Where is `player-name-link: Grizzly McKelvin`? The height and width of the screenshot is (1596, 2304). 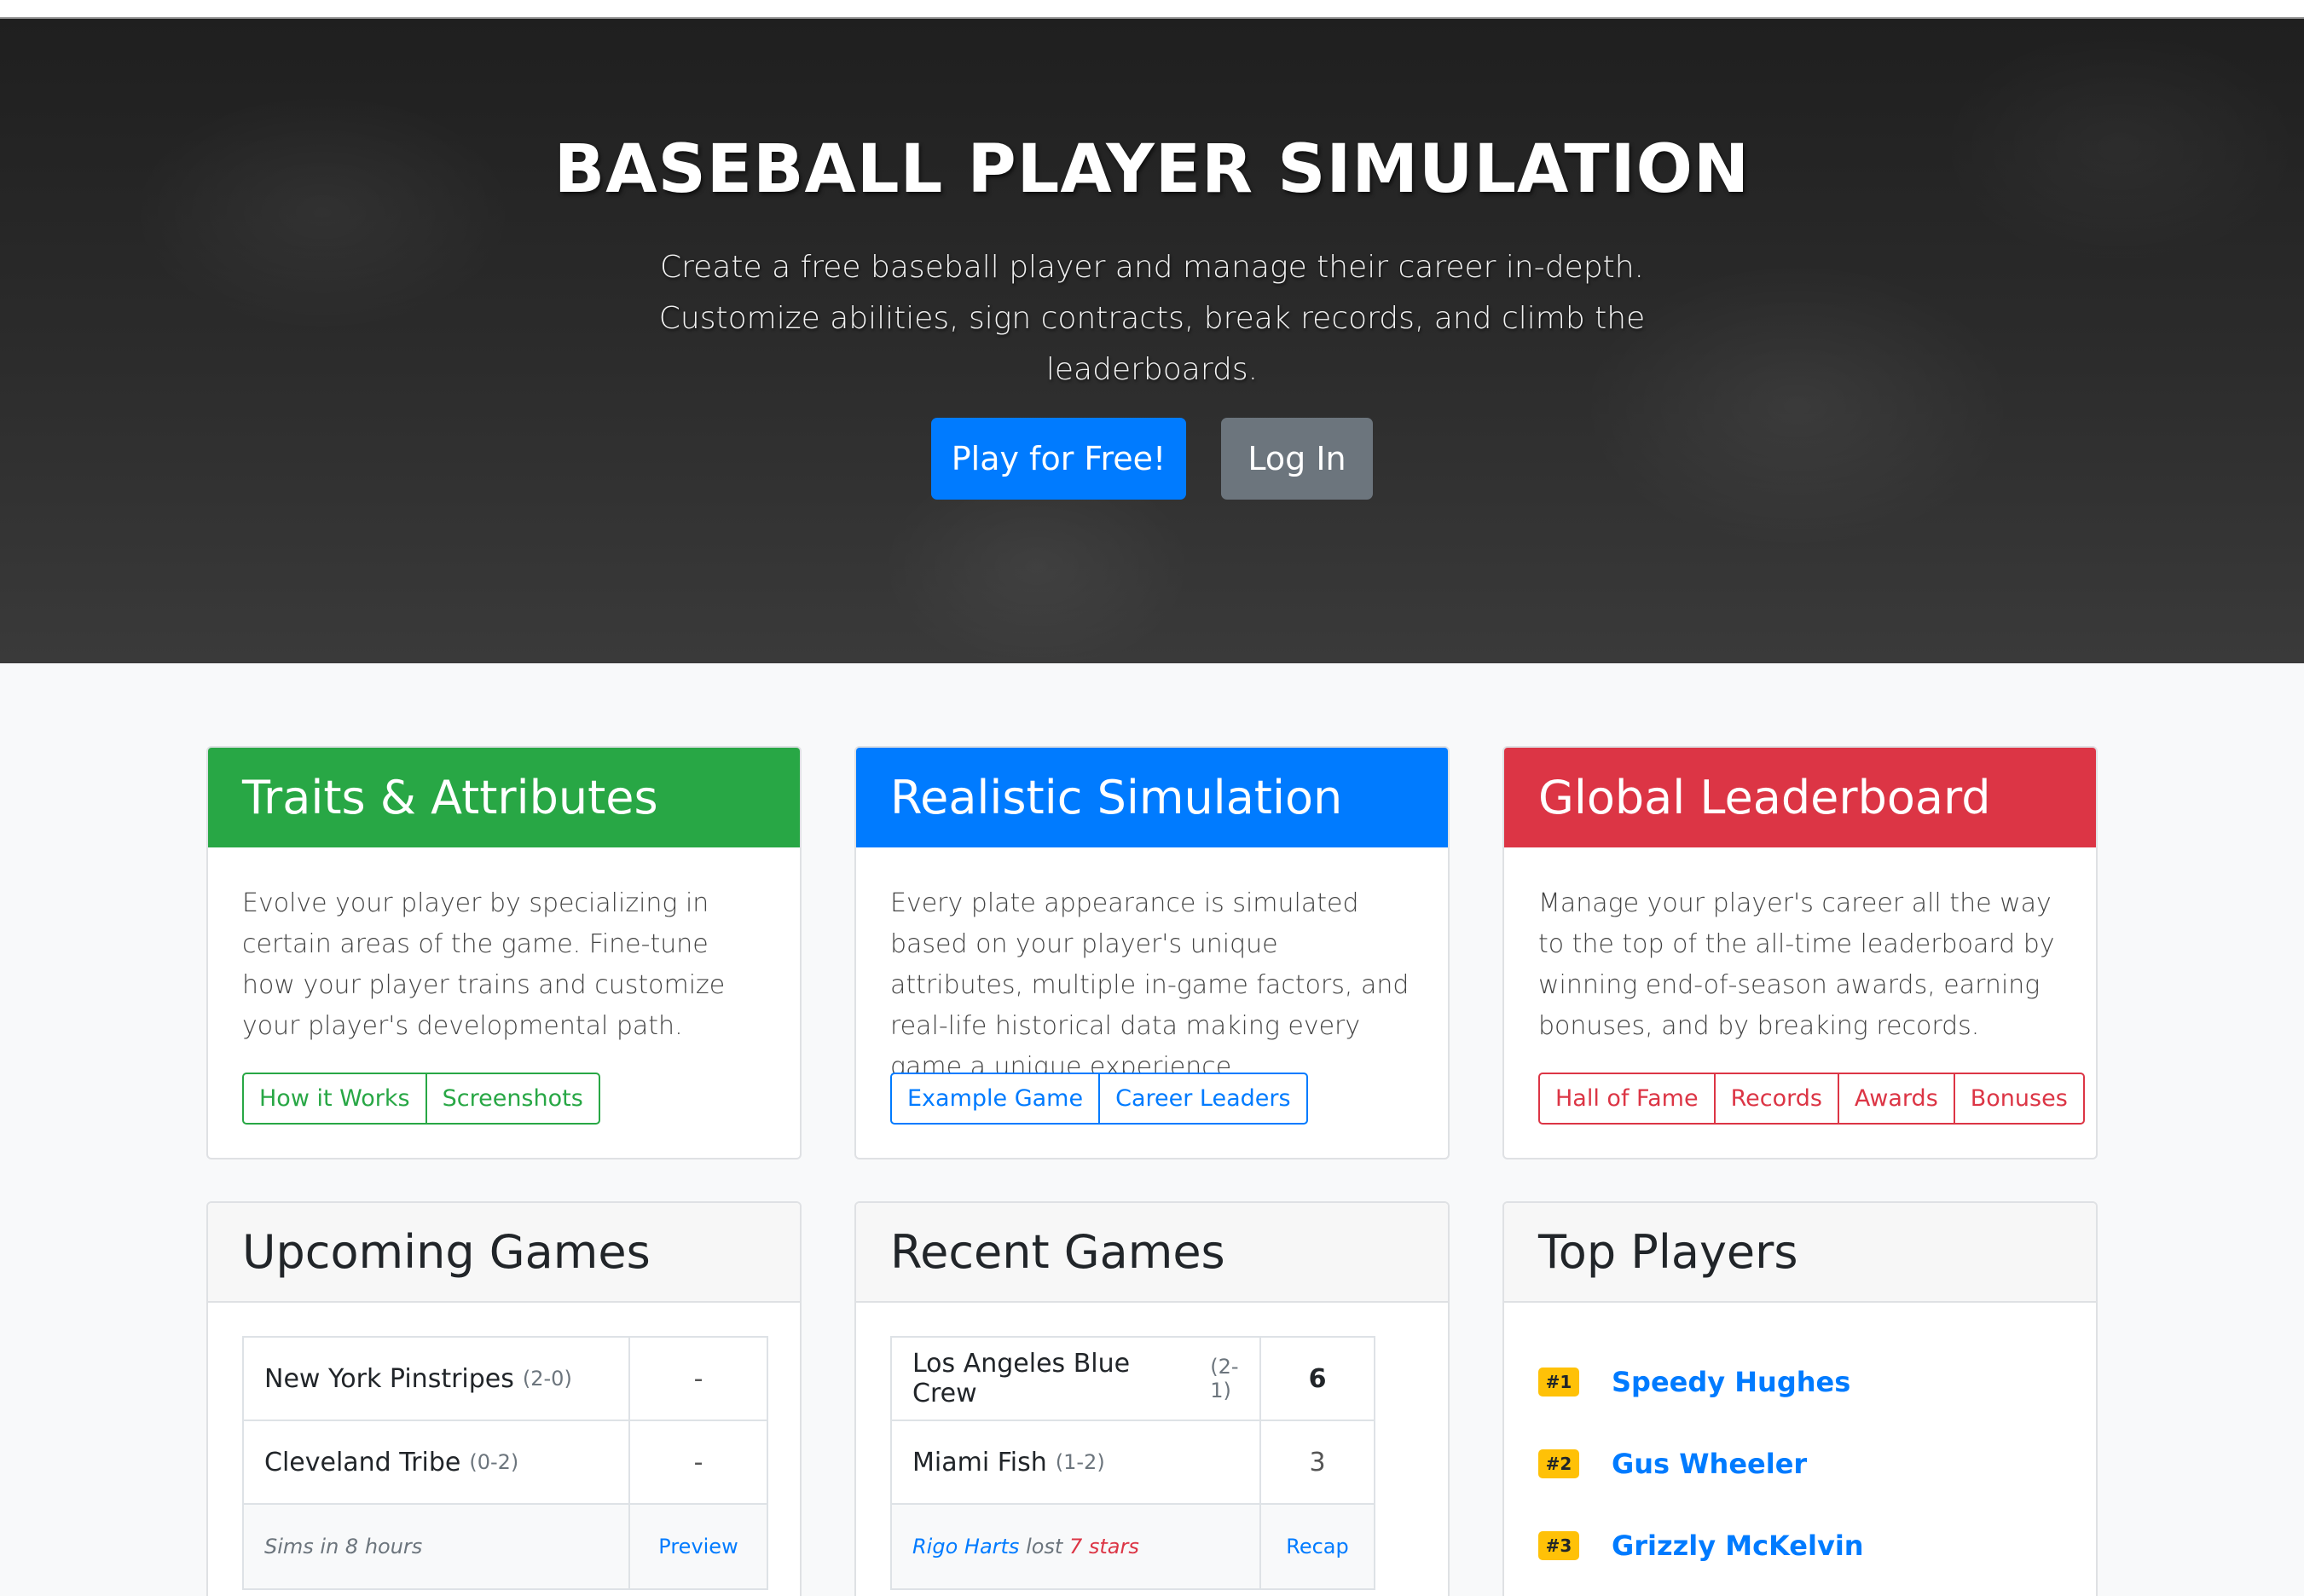
player-name-link: Grizzly McKelvin is located at coordinates (1738, 1546).